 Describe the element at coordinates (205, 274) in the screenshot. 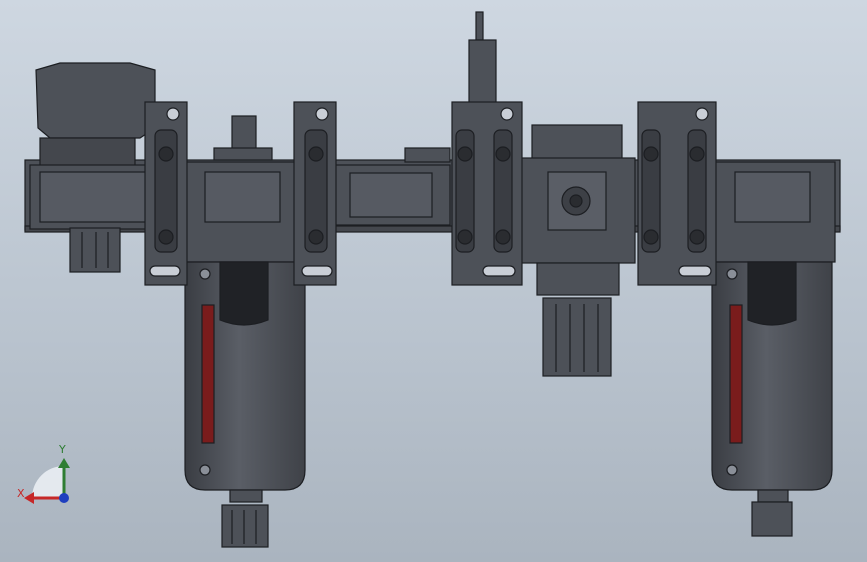

I see `filter-1-screw-top` at that location.